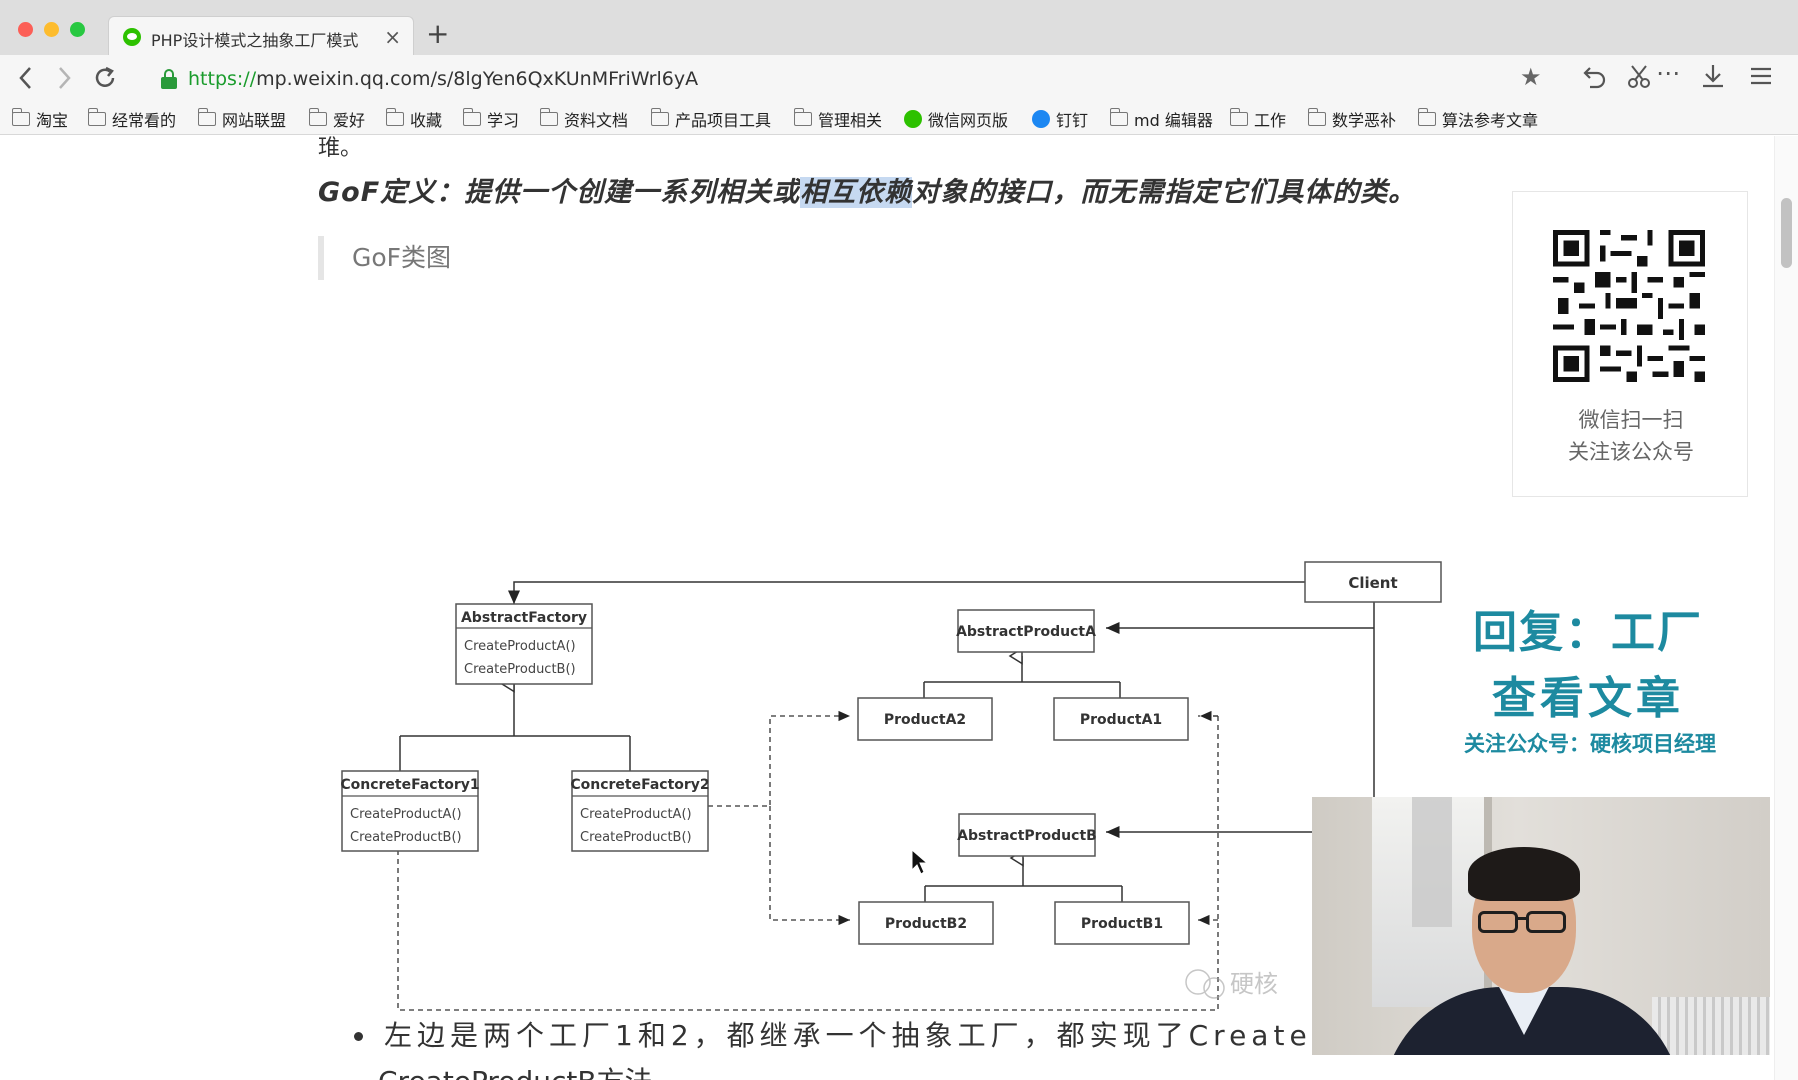 This screenshot has width=1798, height=1080. I want to click on bookmark-label: 数学恶补, so click(1364, 120).